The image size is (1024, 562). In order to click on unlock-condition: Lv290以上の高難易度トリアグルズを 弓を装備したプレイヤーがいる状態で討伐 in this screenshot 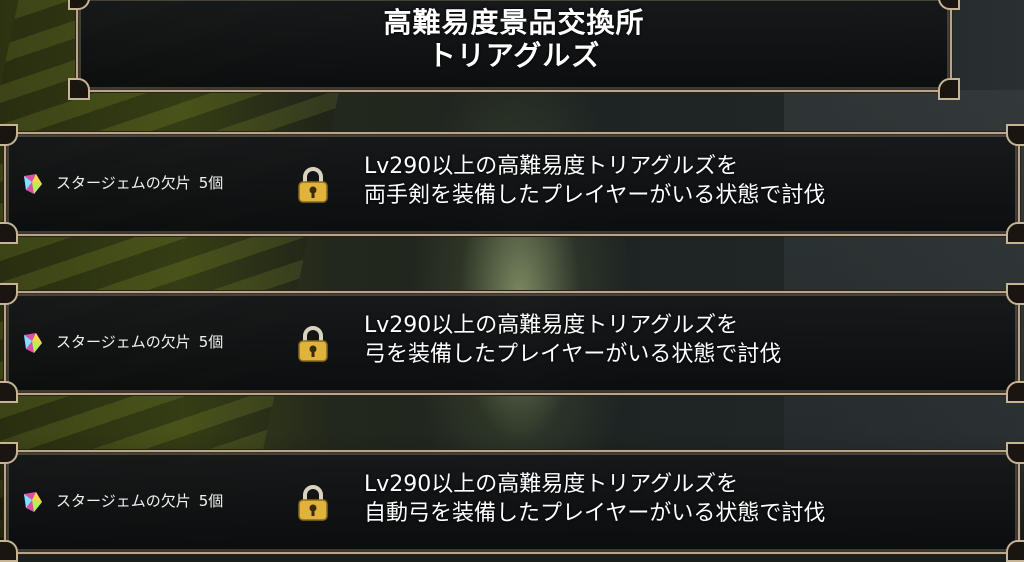, I will do `click(572, 340)`.